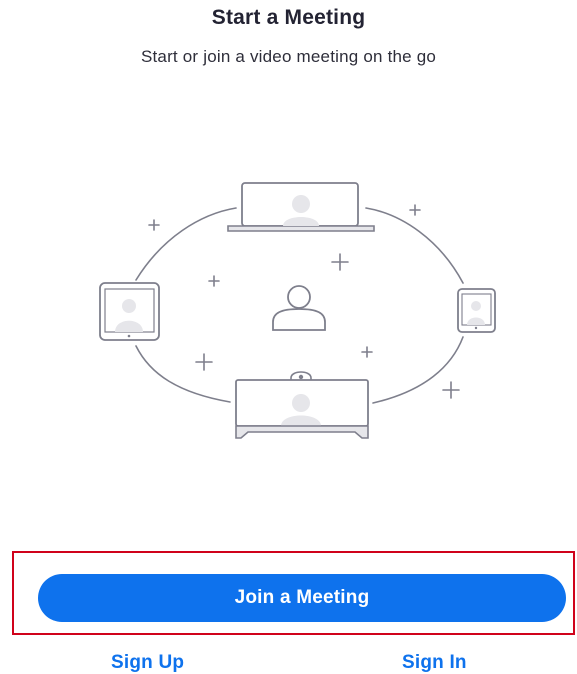  I want to click on ring-arc-bottom-right, so click(418, 370).